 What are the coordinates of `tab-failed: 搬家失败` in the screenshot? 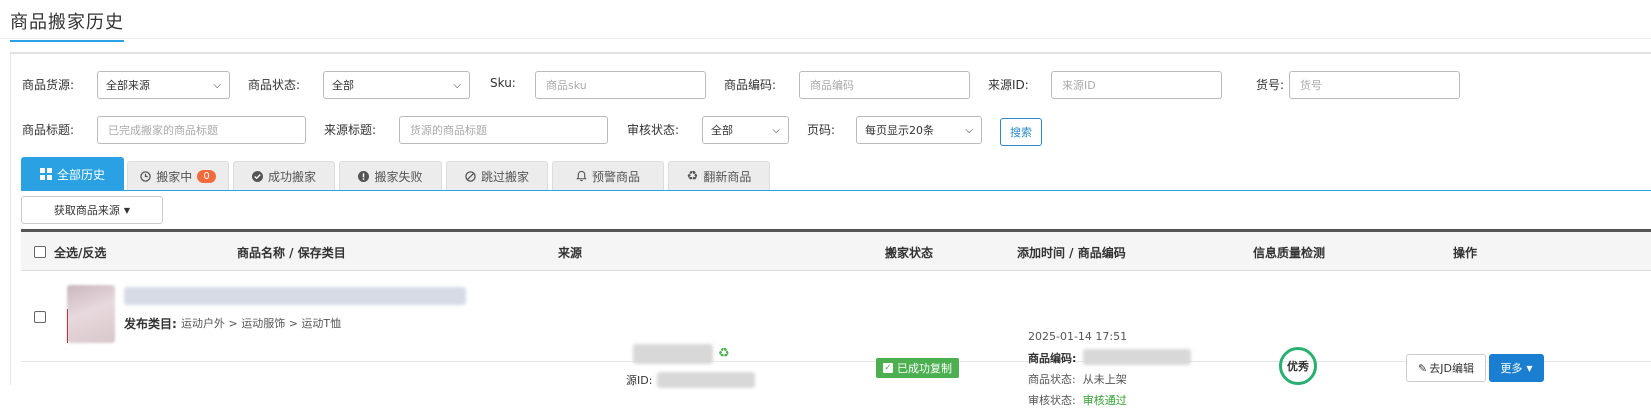 It's located at (390, 175).